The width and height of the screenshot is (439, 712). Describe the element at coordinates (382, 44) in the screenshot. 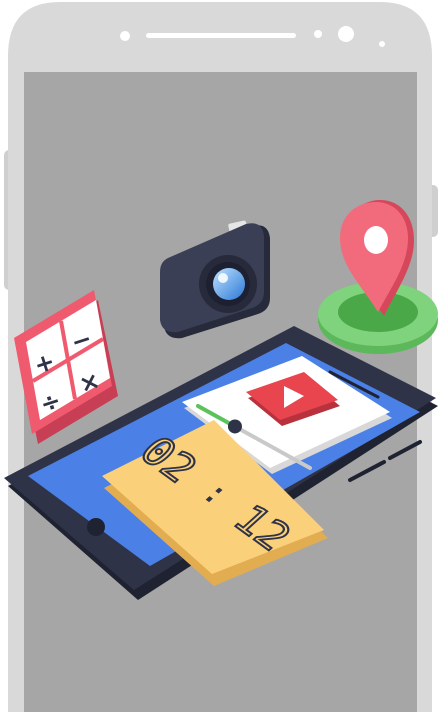

I see `phone-indicator-dot` at that location.